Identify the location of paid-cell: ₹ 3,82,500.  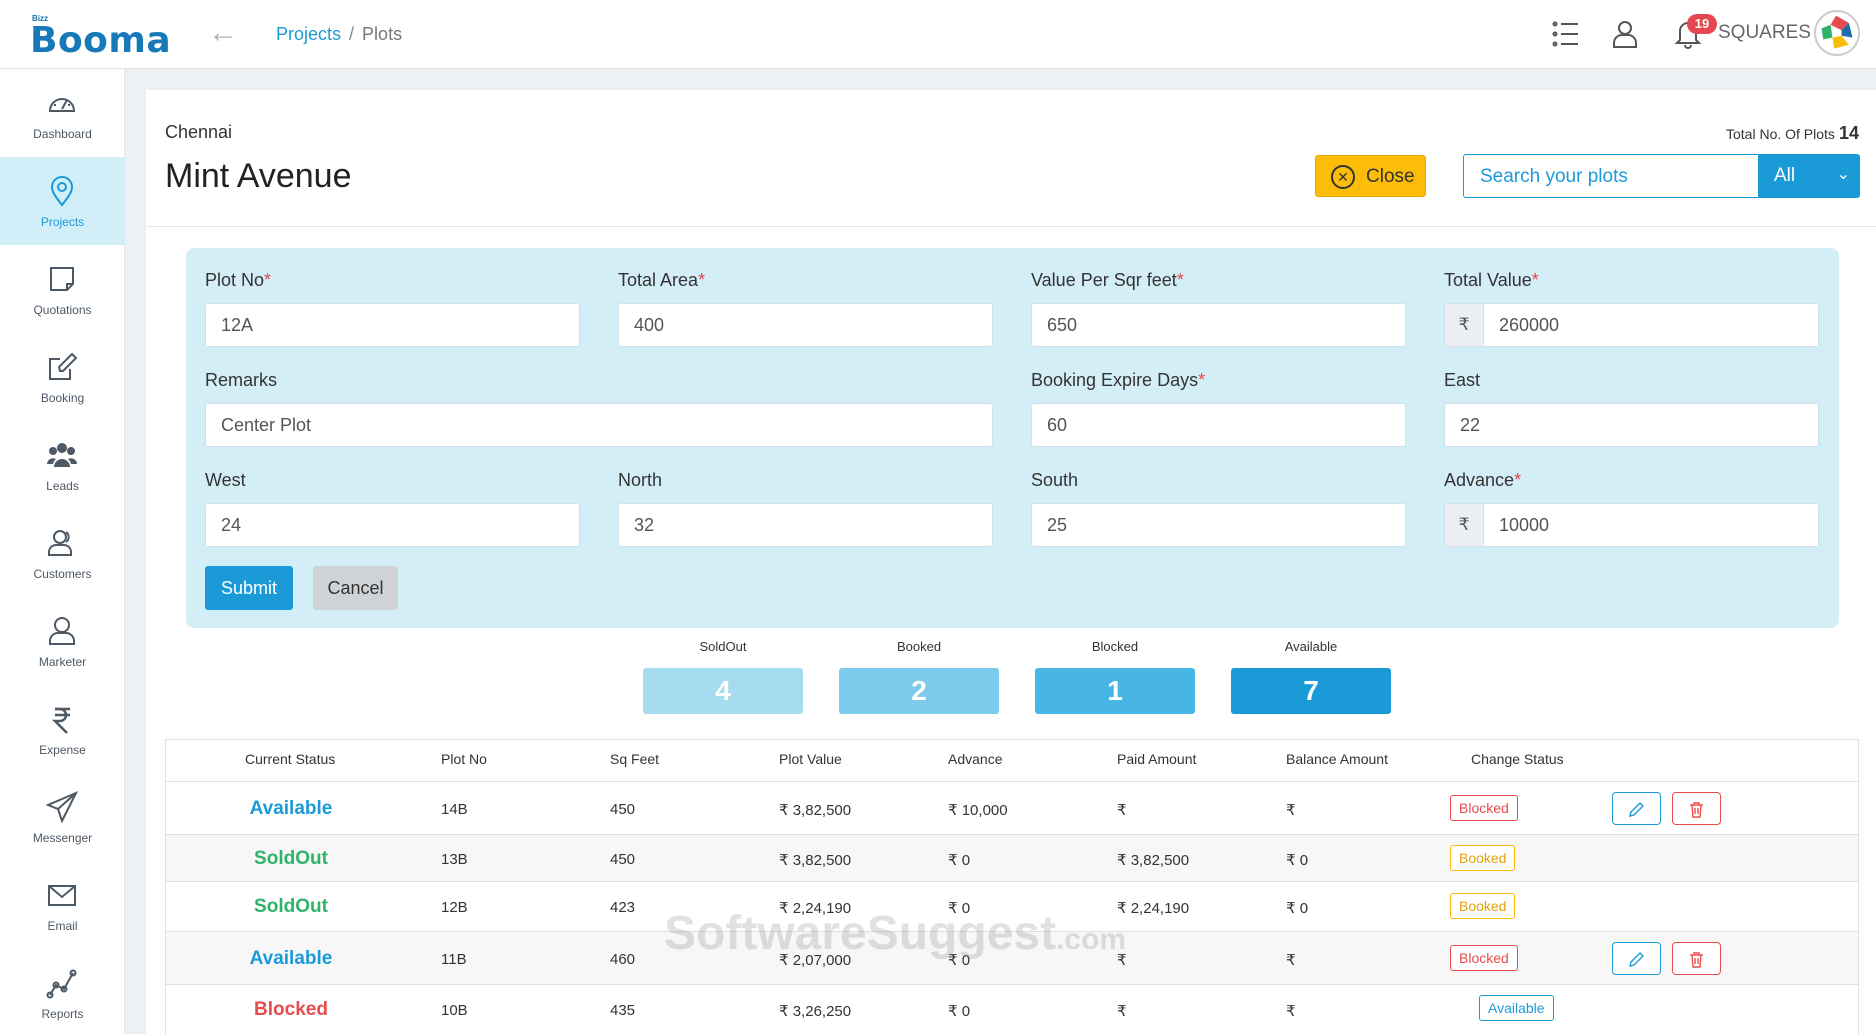
(1153, 860).